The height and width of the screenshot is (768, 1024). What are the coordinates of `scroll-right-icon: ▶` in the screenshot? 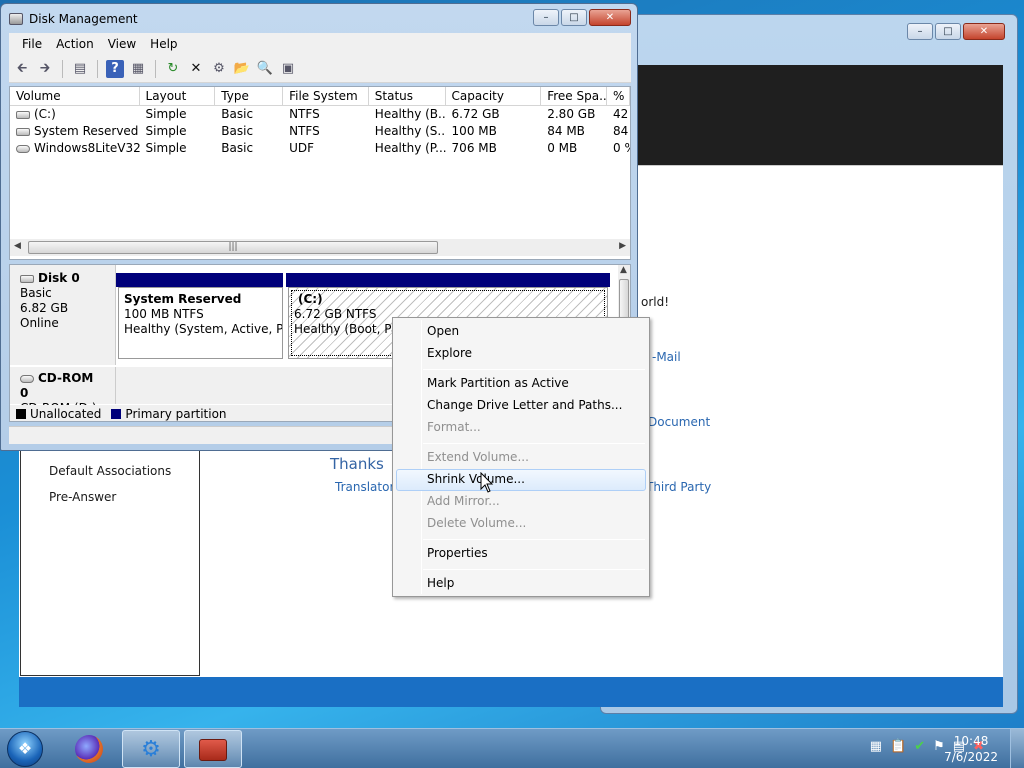 It's located at (622, 246).